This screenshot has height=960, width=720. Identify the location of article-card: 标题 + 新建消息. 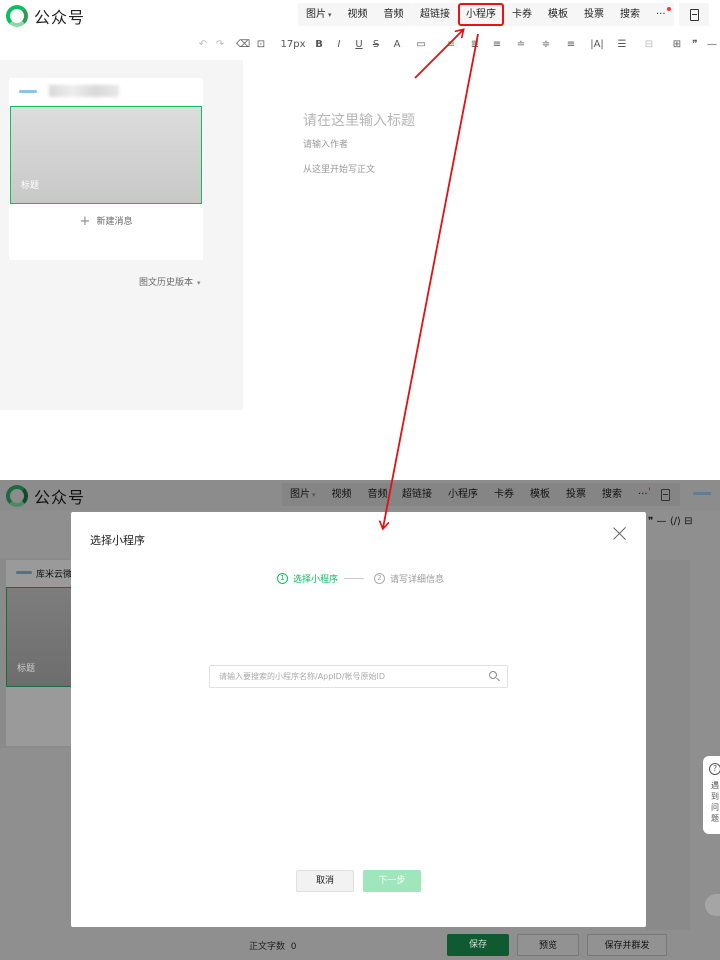
(106, 169).